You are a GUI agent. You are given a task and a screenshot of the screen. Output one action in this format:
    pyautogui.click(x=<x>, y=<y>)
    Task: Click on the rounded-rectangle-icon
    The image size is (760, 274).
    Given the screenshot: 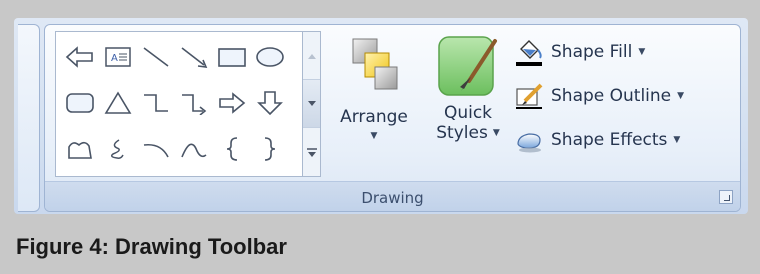 What is the action you would take?
    pyautogui.click(x=80, y=103)
    